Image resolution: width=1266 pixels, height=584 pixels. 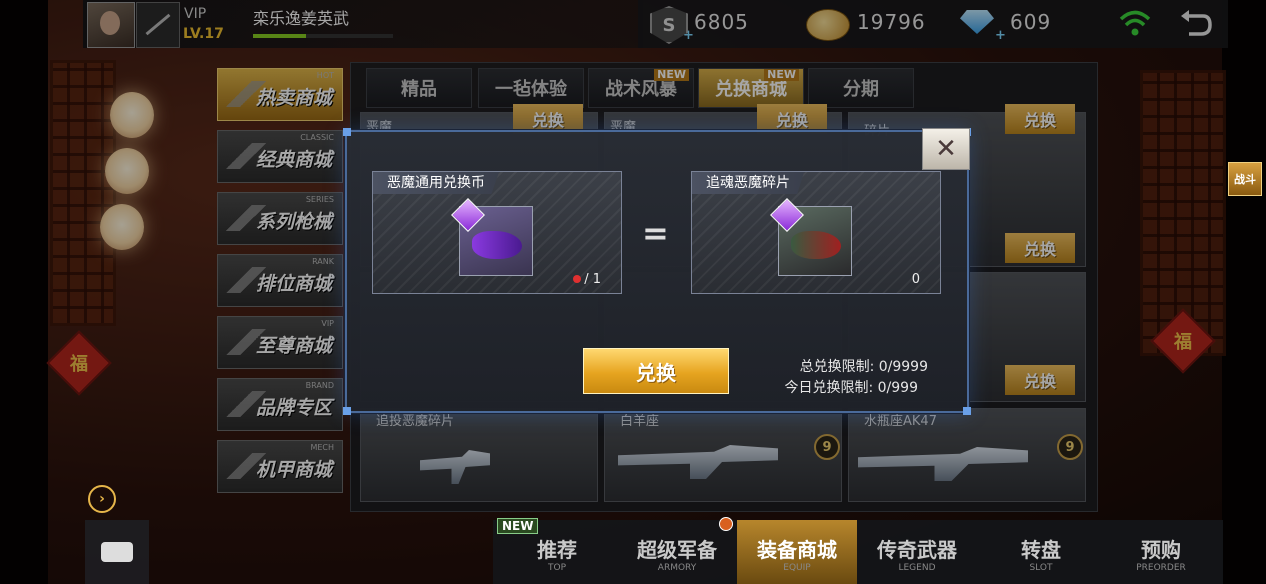 What do you see at coordinates (726, 524) in the screenshot?
I see `notification-dot` at bounding box center [726, 524].